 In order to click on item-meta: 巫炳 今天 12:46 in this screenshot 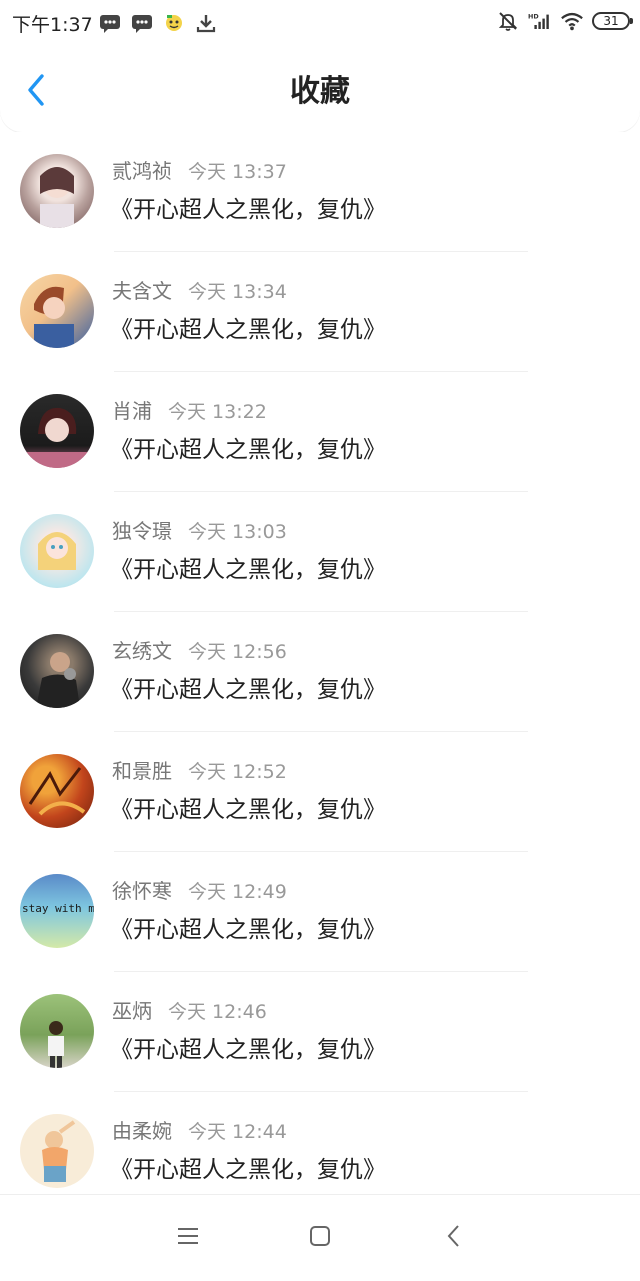, I will do `click(189, 1011)`.